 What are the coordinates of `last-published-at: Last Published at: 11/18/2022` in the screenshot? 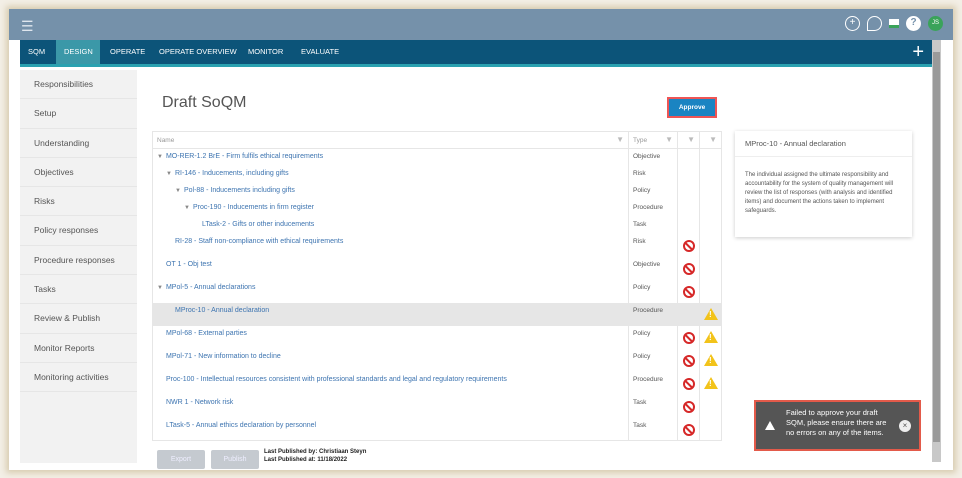 It's located at (306, 460).